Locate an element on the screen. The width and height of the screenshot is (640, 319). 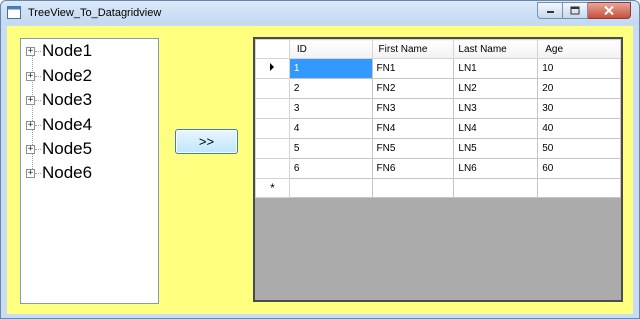
tree-node: + Node1 is located at coordinates (59, 51).